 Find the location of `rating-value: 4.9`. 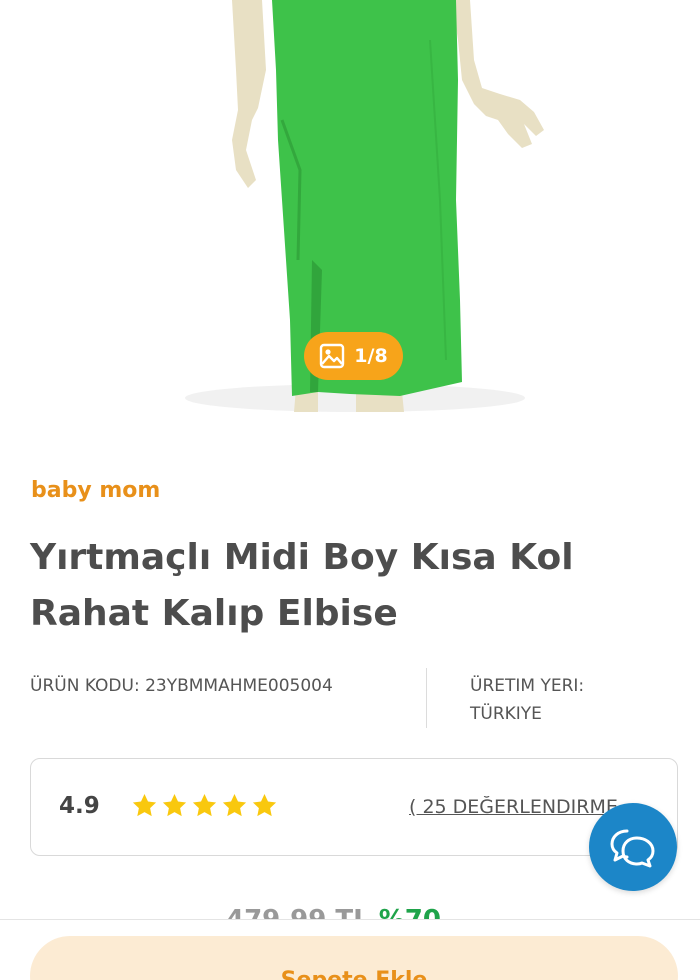

rating-value: 4.9 is located at coordinates (79, 806).